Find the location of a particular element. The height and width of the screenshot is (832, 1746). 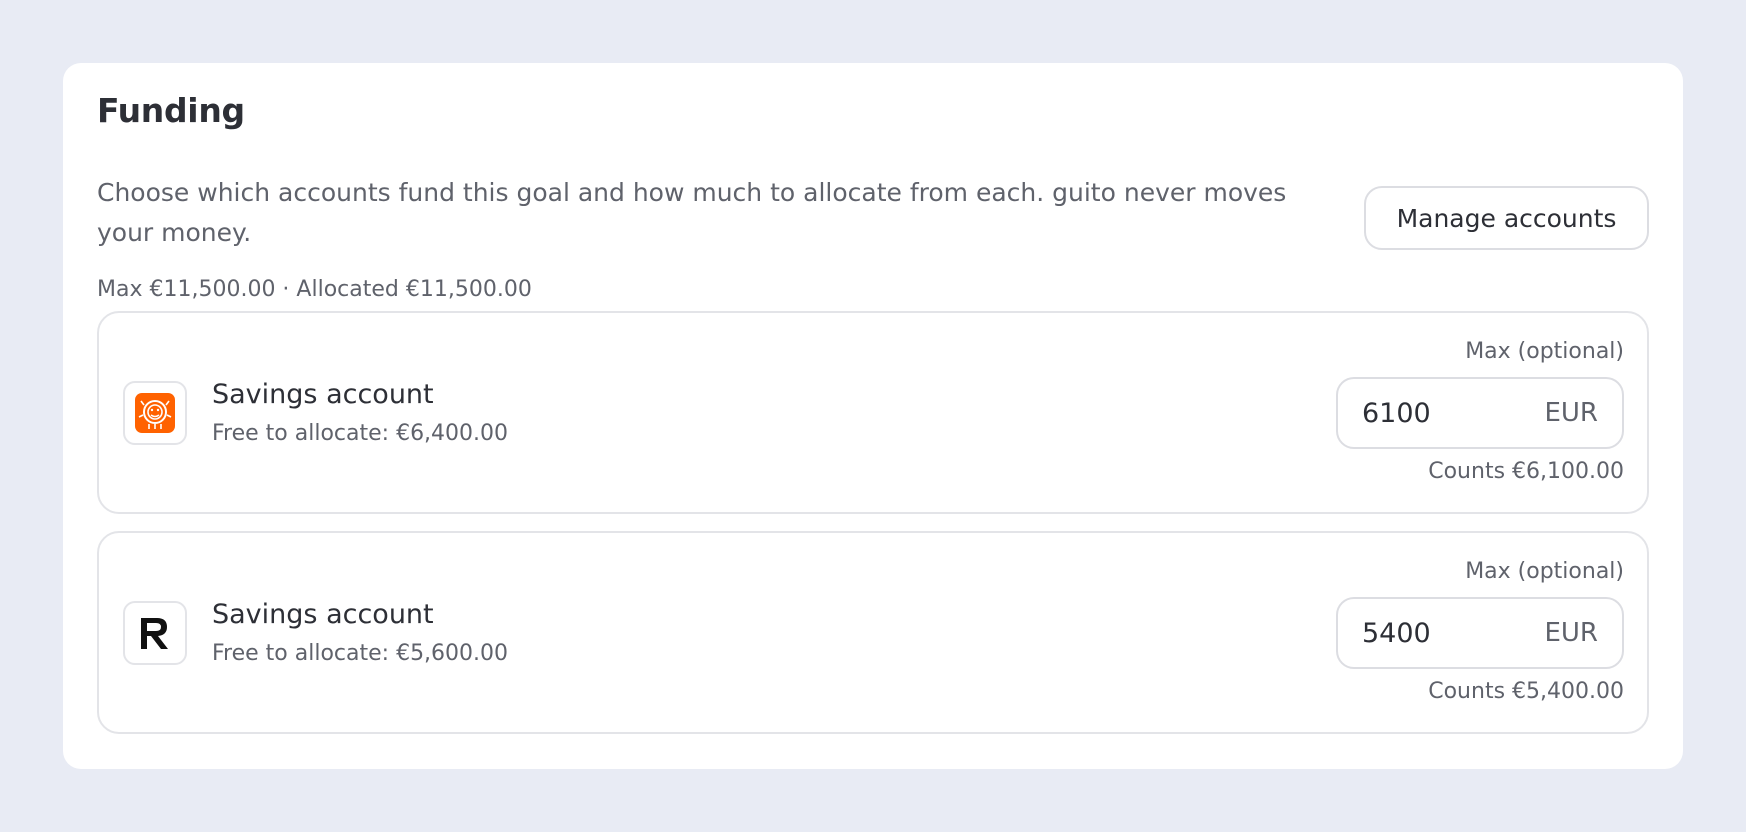

ing-lion-logo-svg is located at coordinates (155, 413).